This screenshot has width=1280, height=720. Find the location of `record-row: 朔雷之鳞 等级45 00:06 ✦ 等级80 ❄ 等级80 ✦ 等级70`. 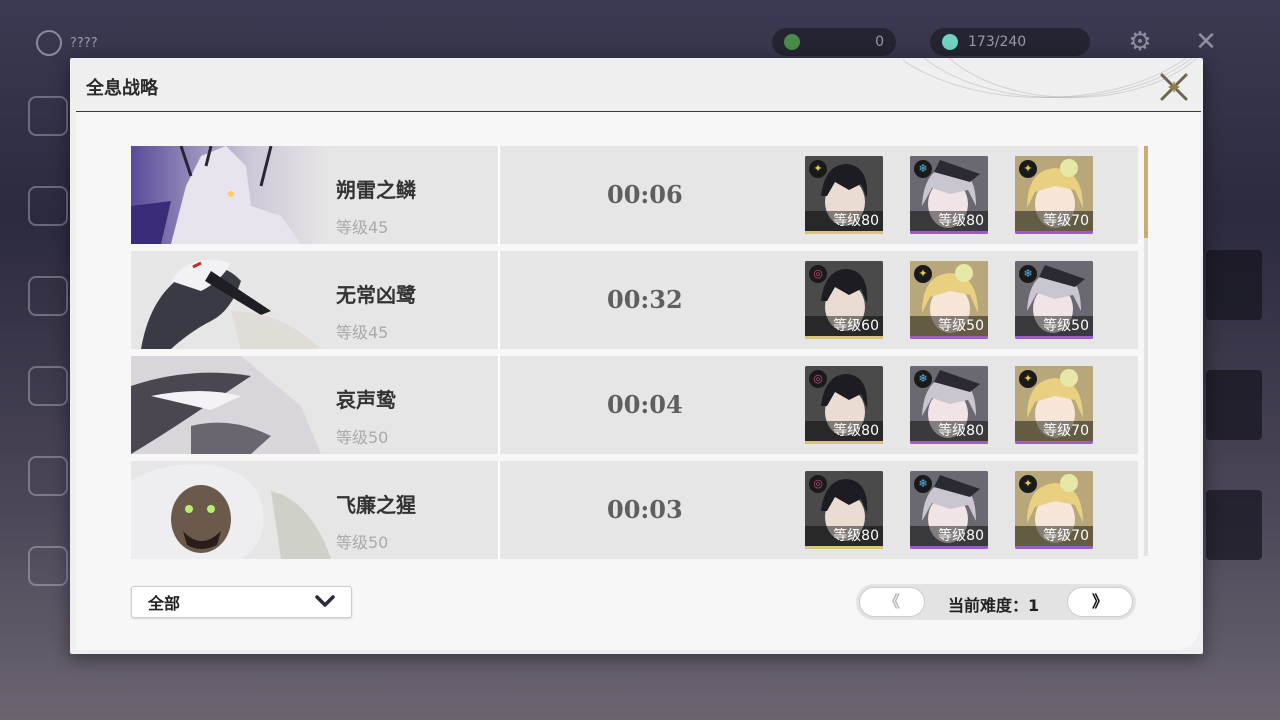

record-row: 朔雷之鳞 等级45 00:06 ✦ 等级80 ❄ 等级80 ✦ 等级70 is located at coordinates (634, 195).